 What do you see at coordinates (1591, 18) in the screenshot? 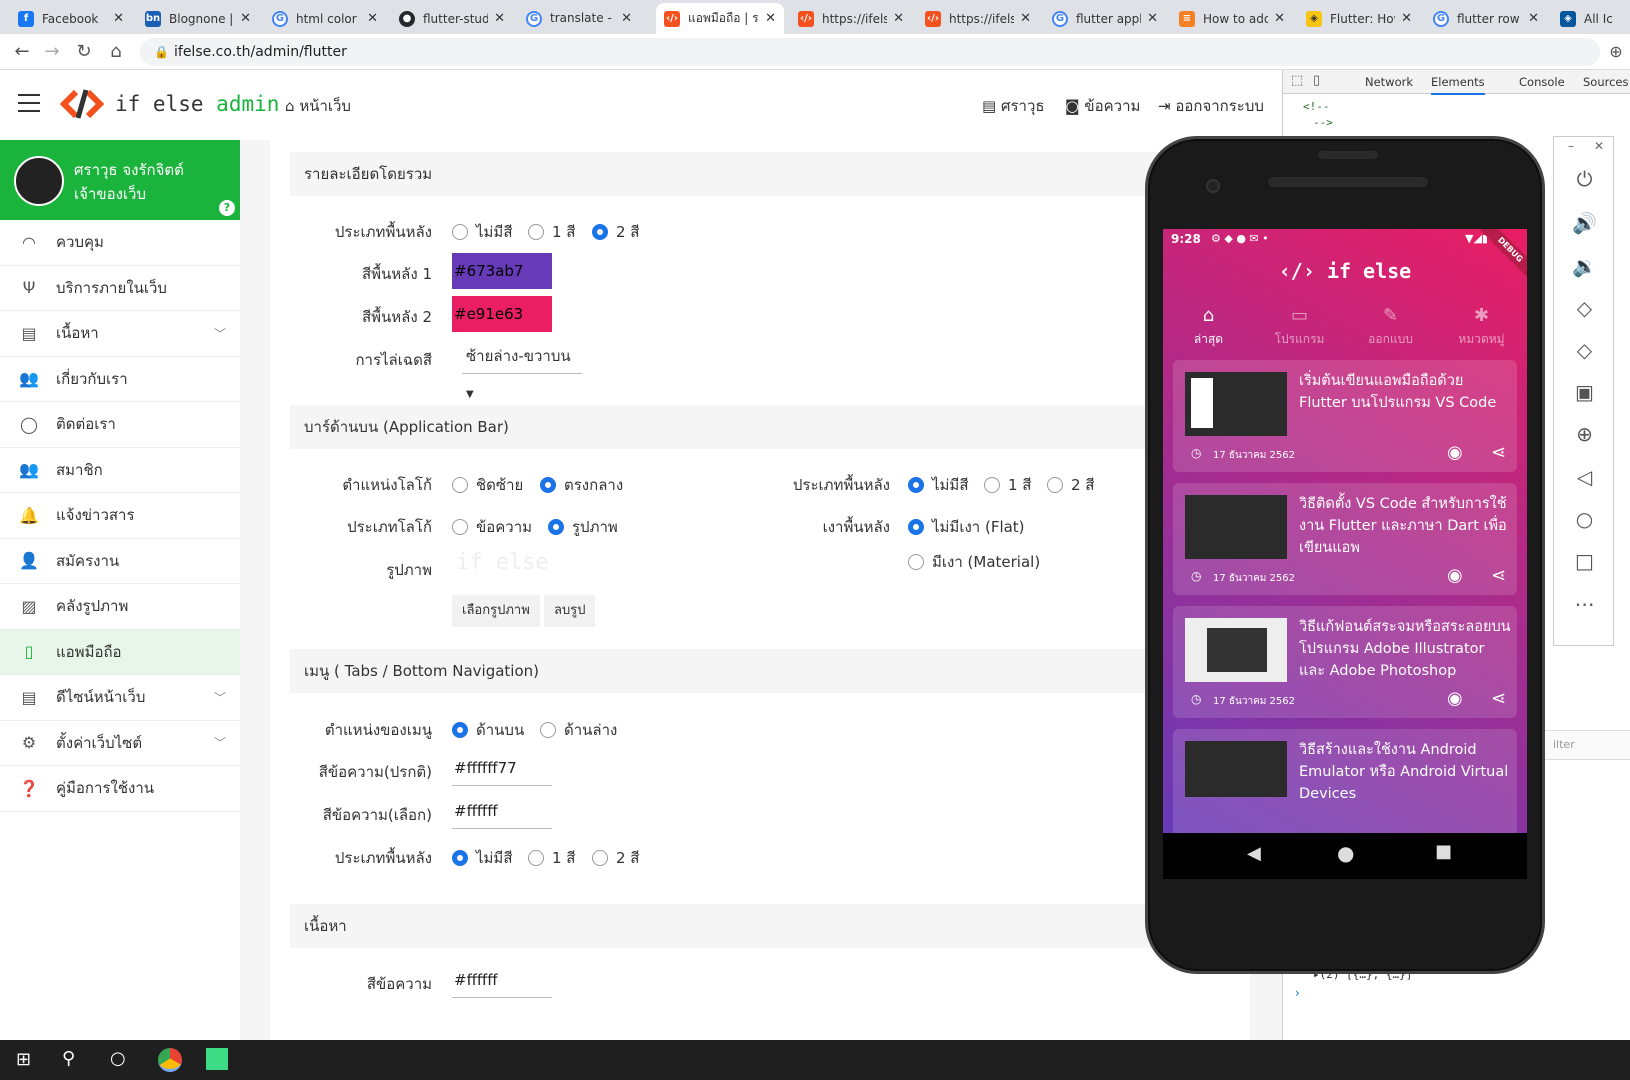
I see `browser-tab: ◈ All Ic` at bounding box center [1591, 18].